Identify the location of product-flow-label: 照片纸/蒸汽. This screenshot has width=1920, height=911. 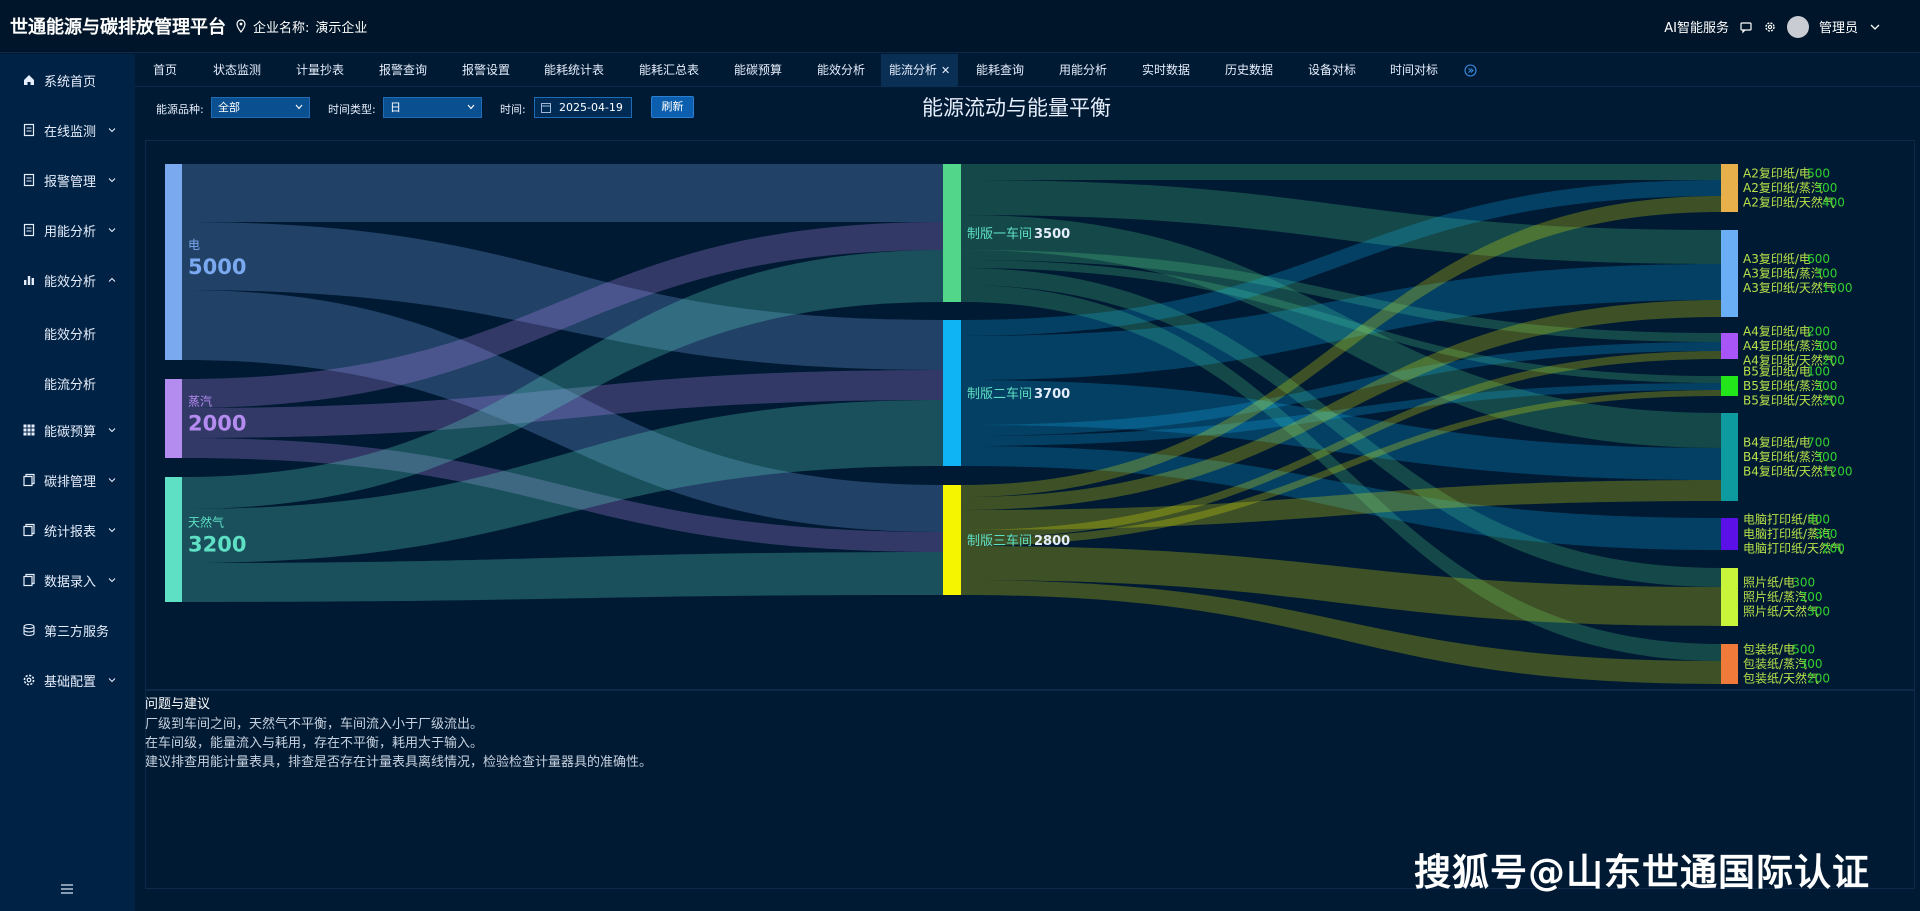
(1775, 596).